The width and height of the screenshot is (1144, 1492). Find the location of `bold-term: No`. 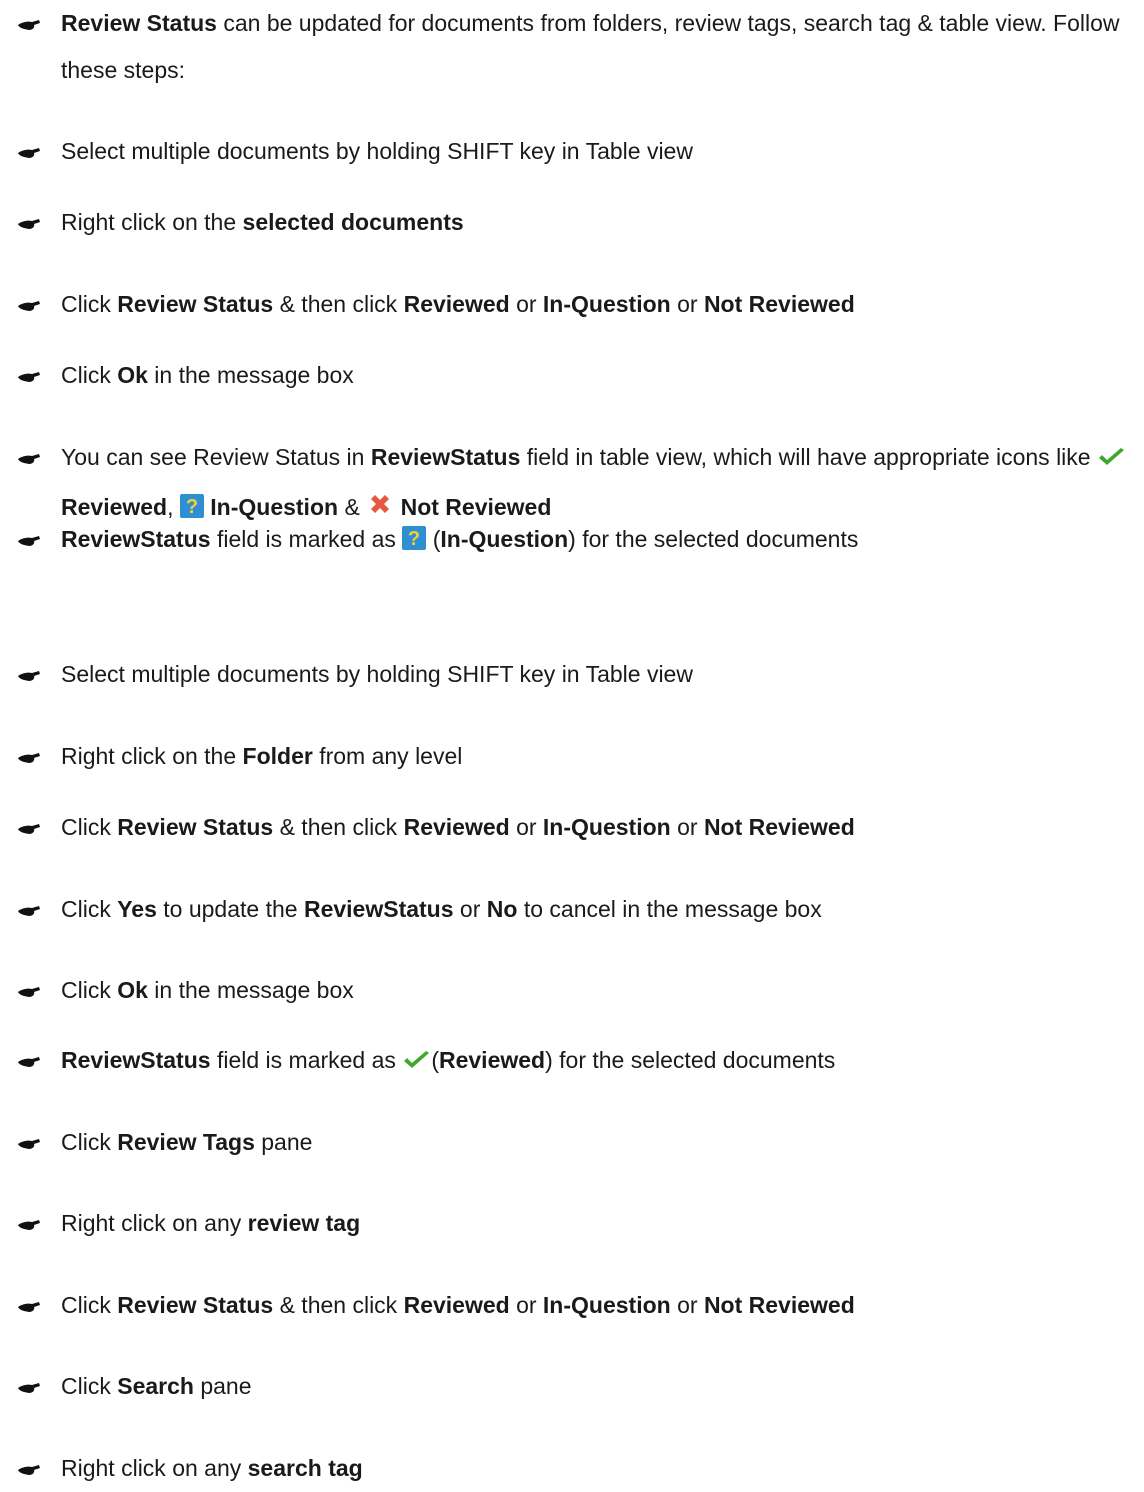

bold-term: No is located at coordinates (502, 909).